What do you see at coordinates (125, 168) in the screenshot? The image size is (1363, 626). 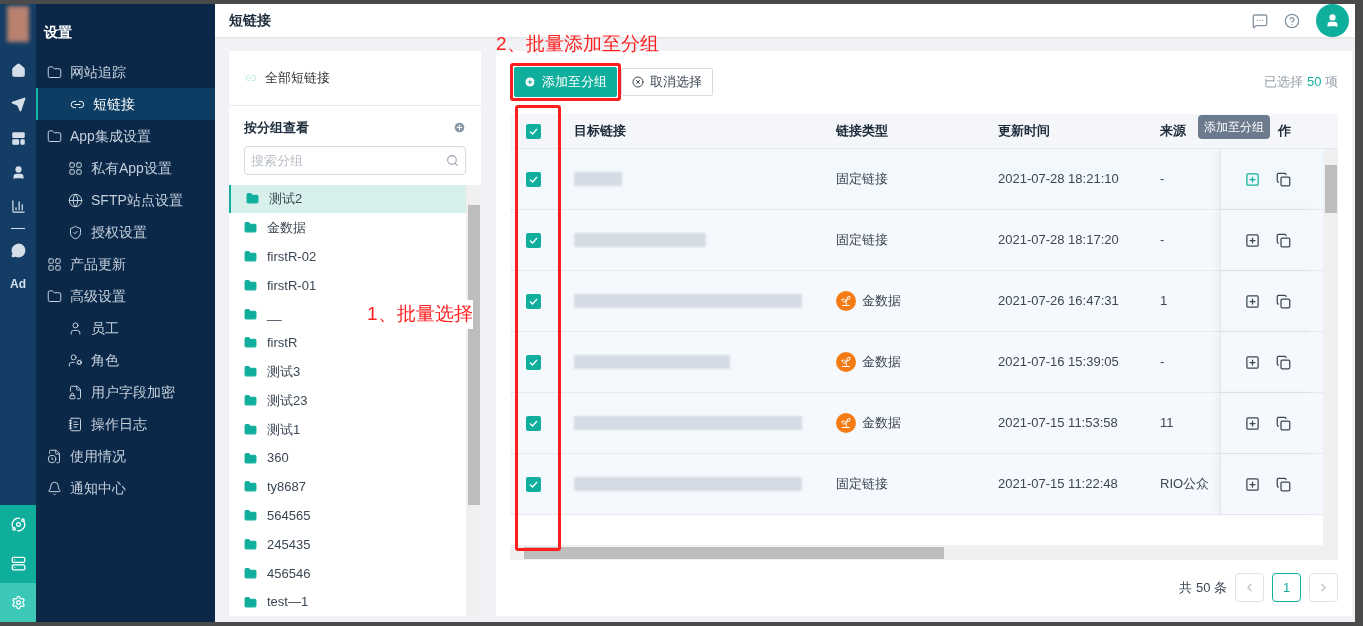 I see `nav-item: 私有App设置` at bounding box center [125, 168].